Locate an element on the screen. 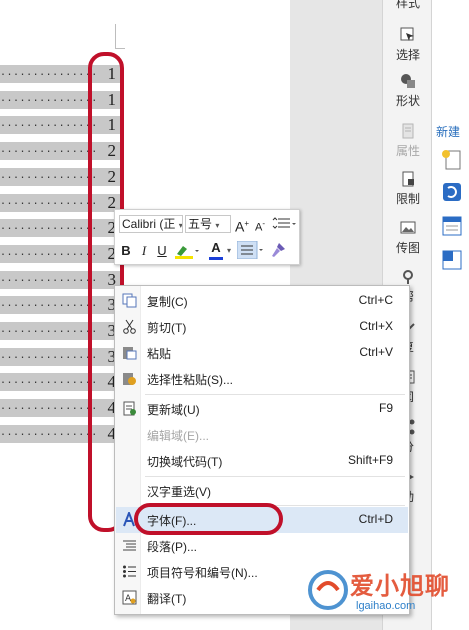 This screenshot has height=630, width=469. font-name-value: Calibri (正 is located at coordinates (149, 224).